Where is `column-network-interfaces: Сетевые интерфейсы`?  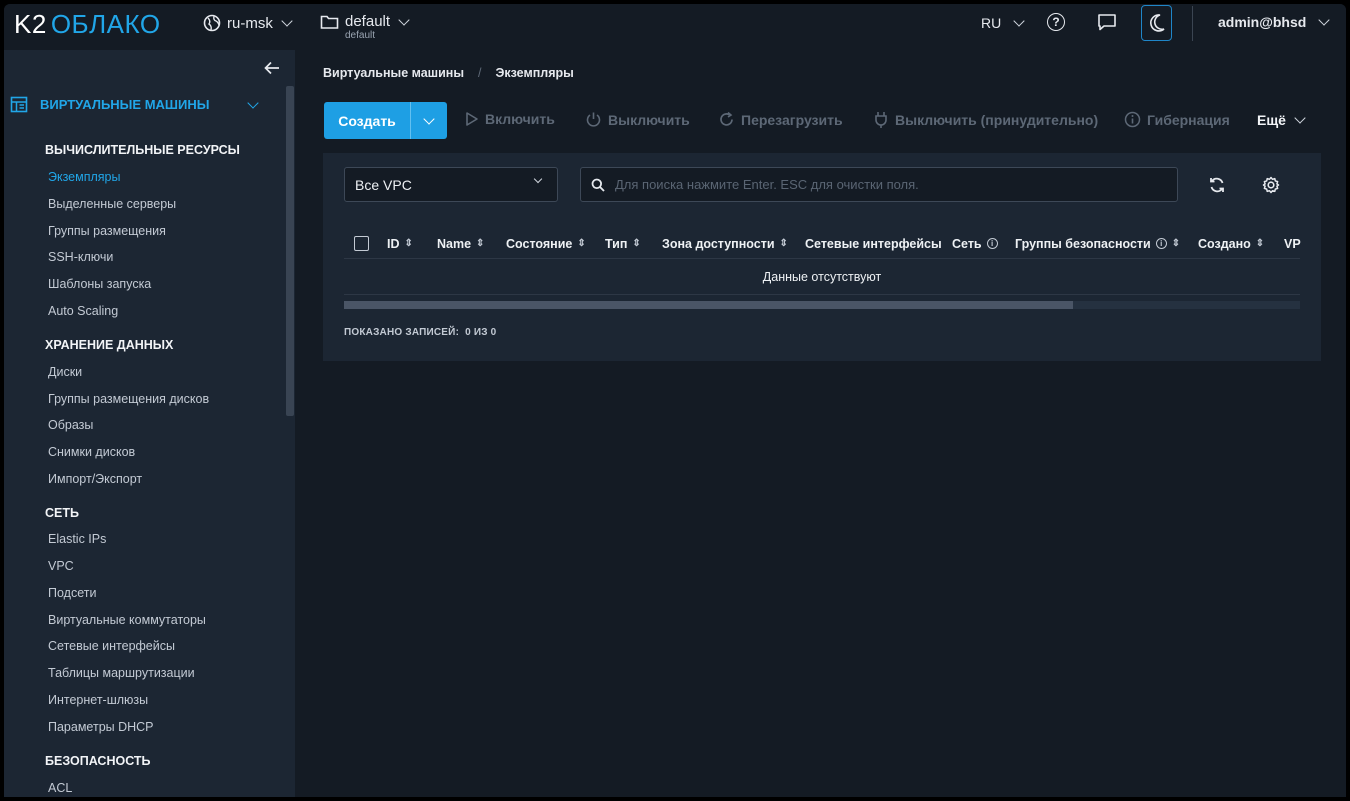 column-network-interfaces: Сетевые интерфейсы is located at coordinates (873, 244).